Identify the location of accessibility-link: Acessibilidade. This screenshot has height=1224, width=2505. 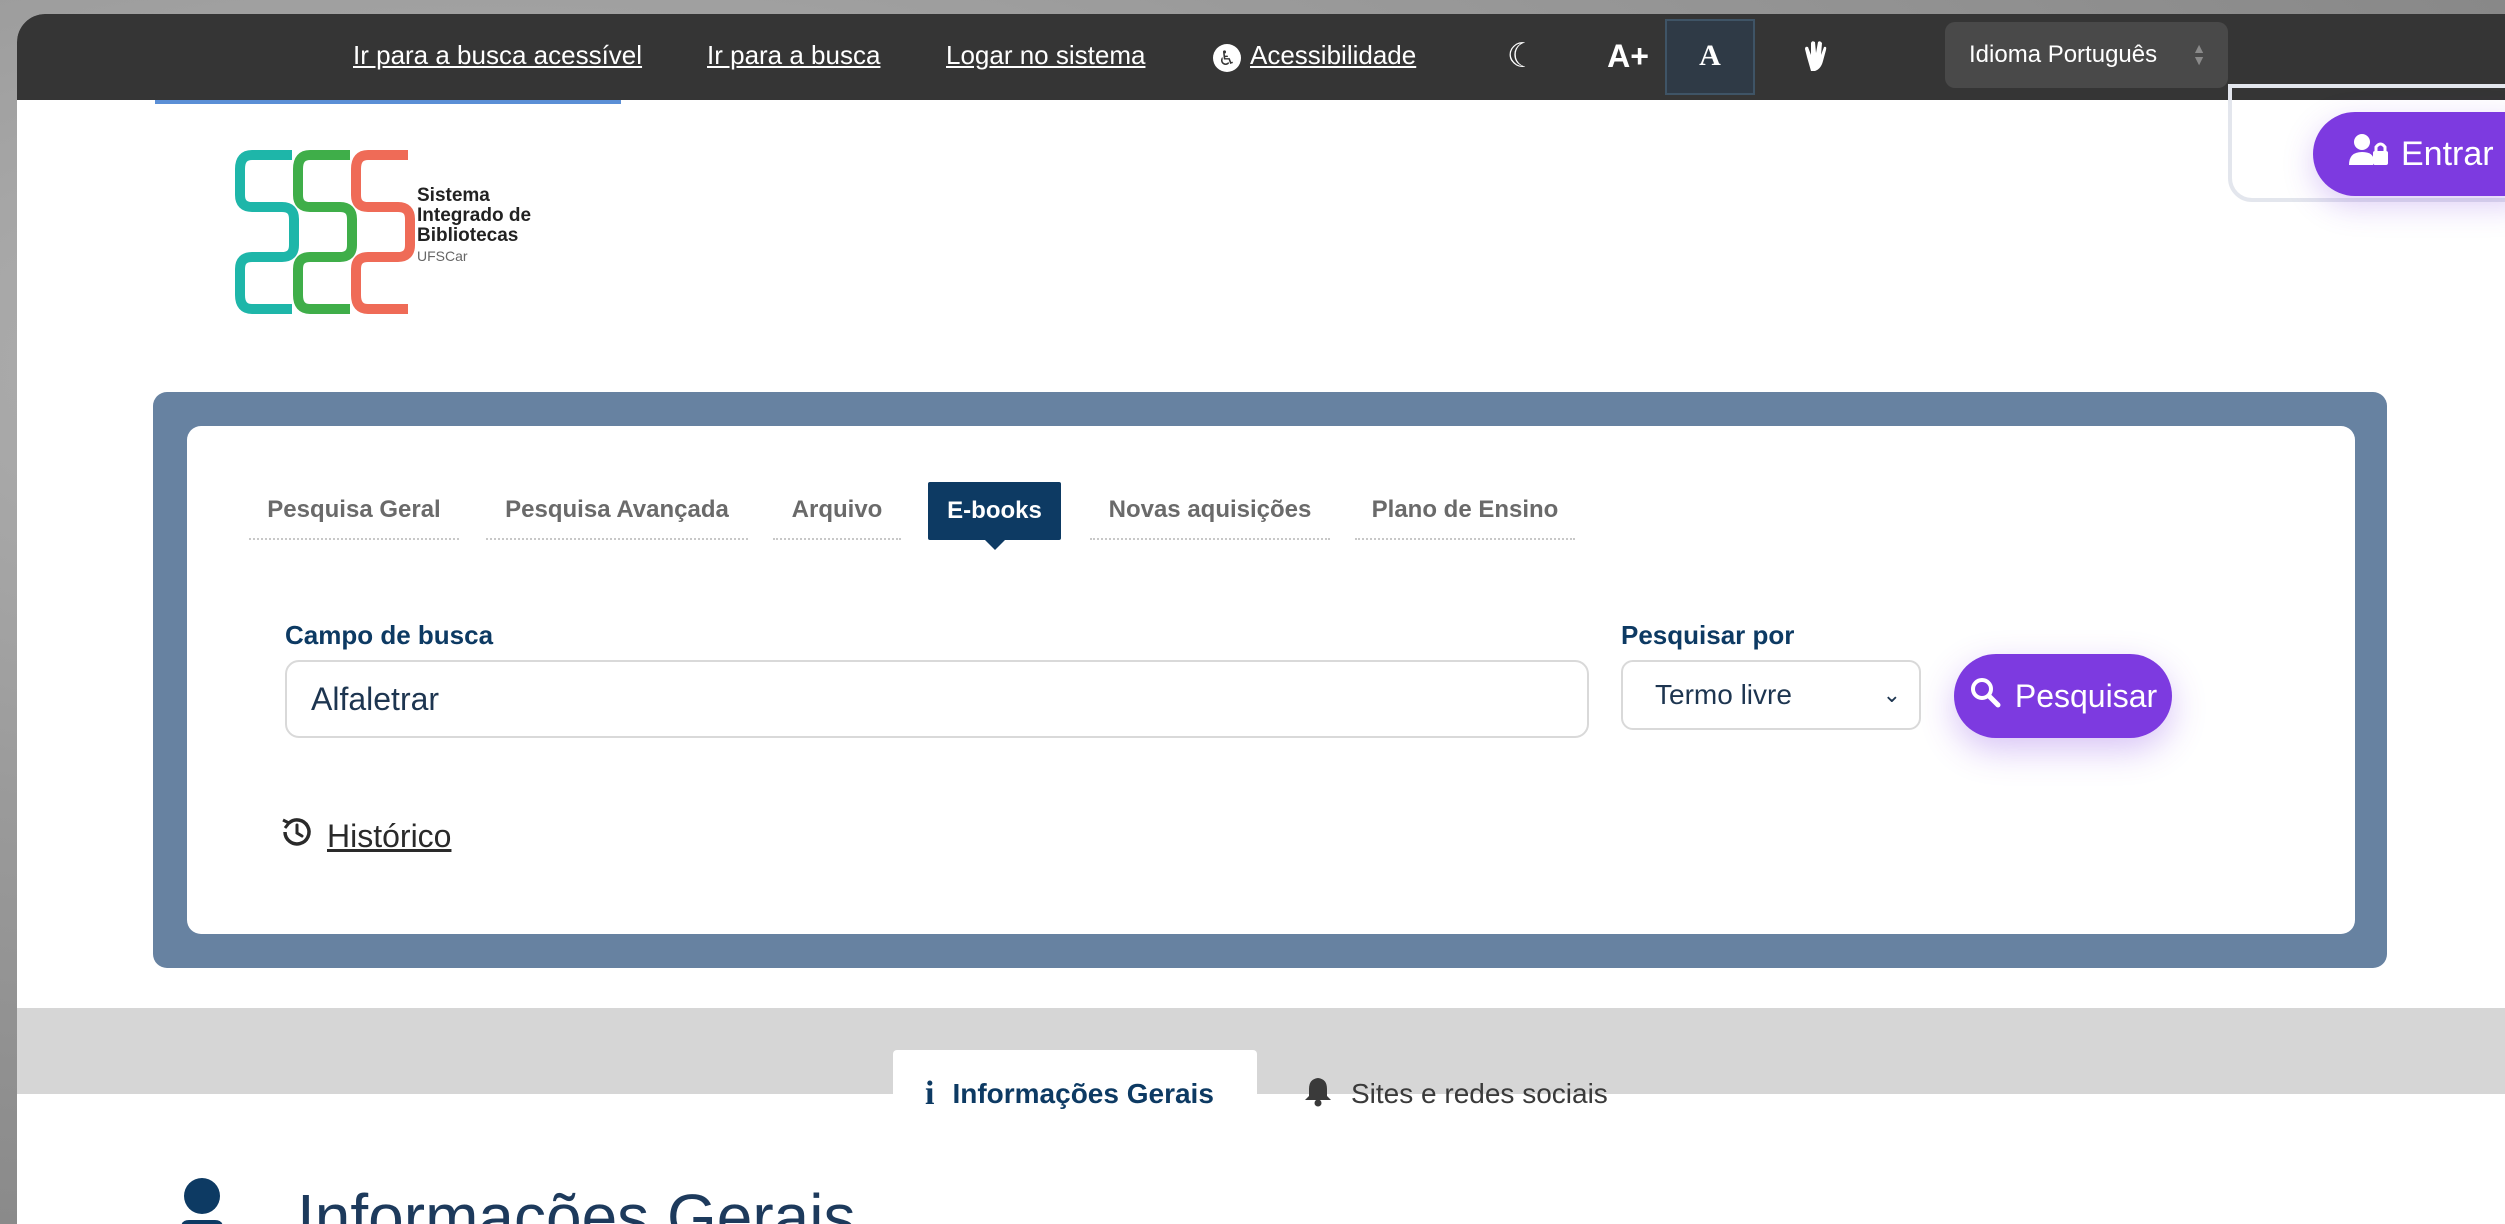
(1333, 55).